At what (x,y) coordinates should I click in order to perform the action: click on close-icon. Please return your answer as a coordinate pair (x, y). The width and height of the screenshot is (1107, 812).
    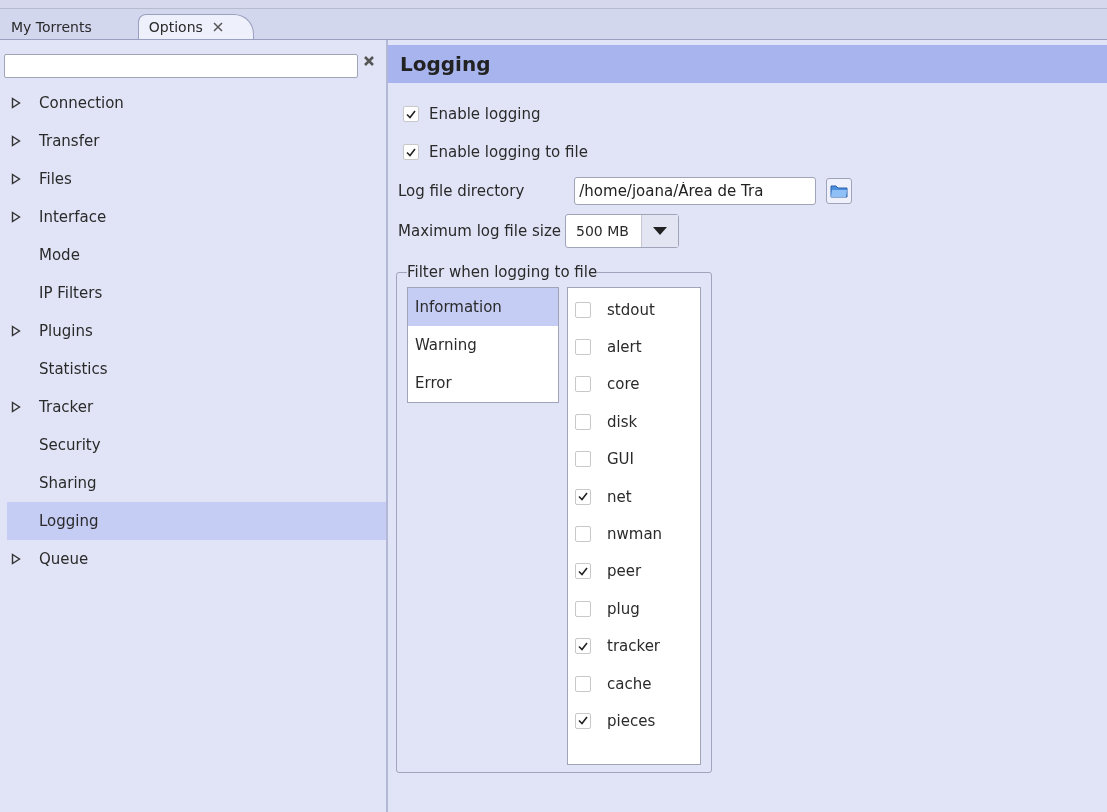
    Looking at the image, I should click on (217, 27).